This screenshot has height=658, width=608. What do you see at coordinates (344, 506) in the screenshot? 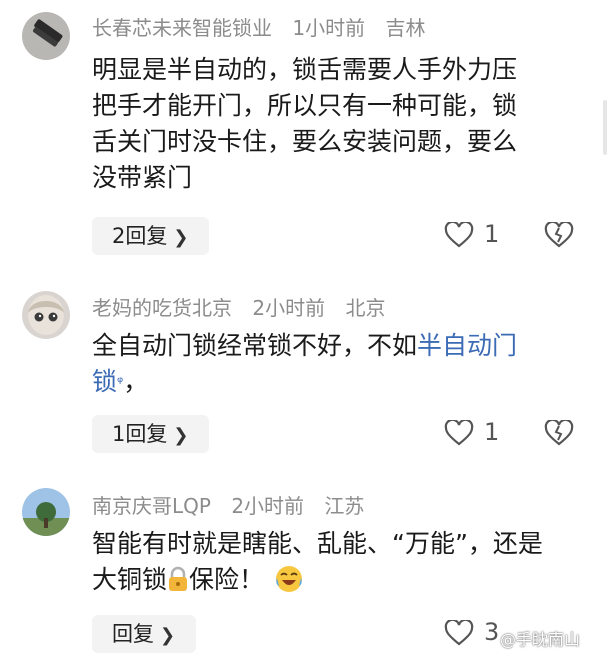
I see `comment-location: 江苏` at bounding box center [344, 506].